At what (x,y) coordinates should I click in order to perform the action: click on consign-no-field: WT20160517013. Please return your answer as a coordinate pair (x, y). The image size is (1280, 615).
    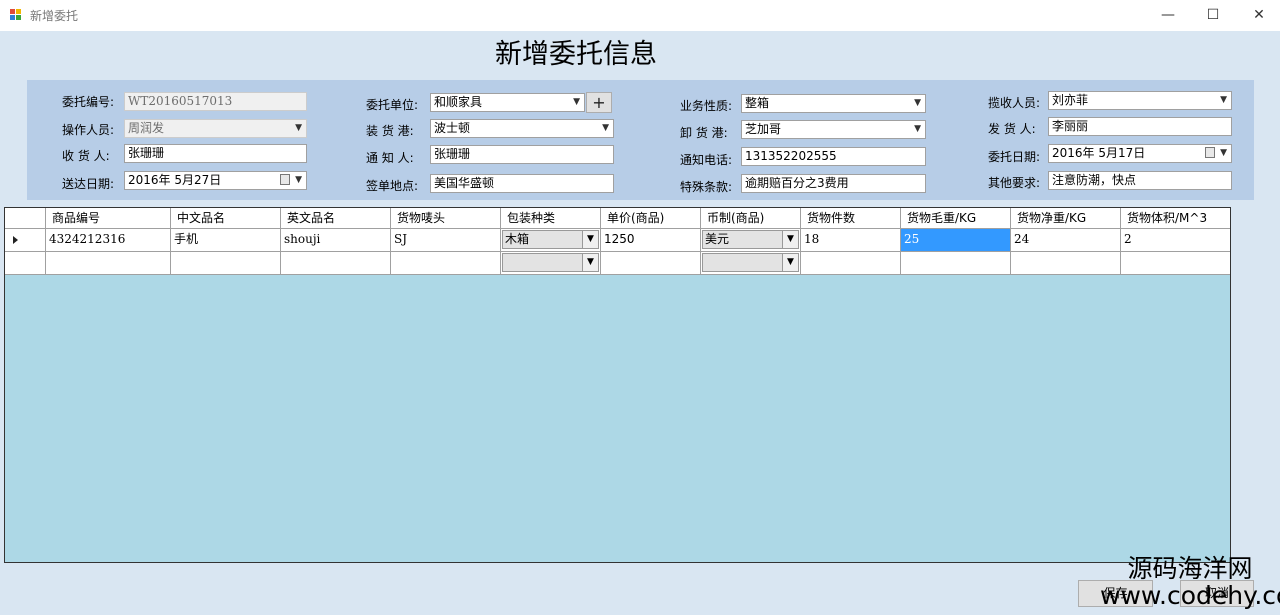
    Looking at the image, I should click on (215, 101).